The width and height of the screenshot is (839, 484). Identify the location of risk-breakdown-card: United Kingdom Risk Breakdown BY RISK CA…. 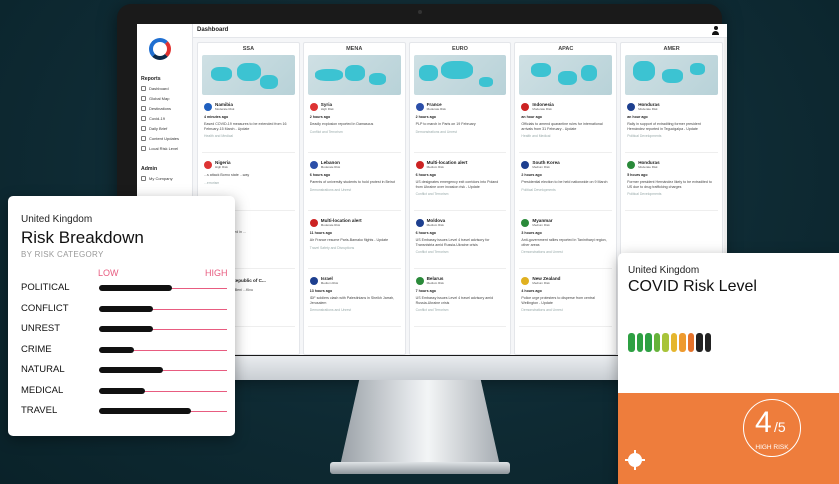
(121, 316).